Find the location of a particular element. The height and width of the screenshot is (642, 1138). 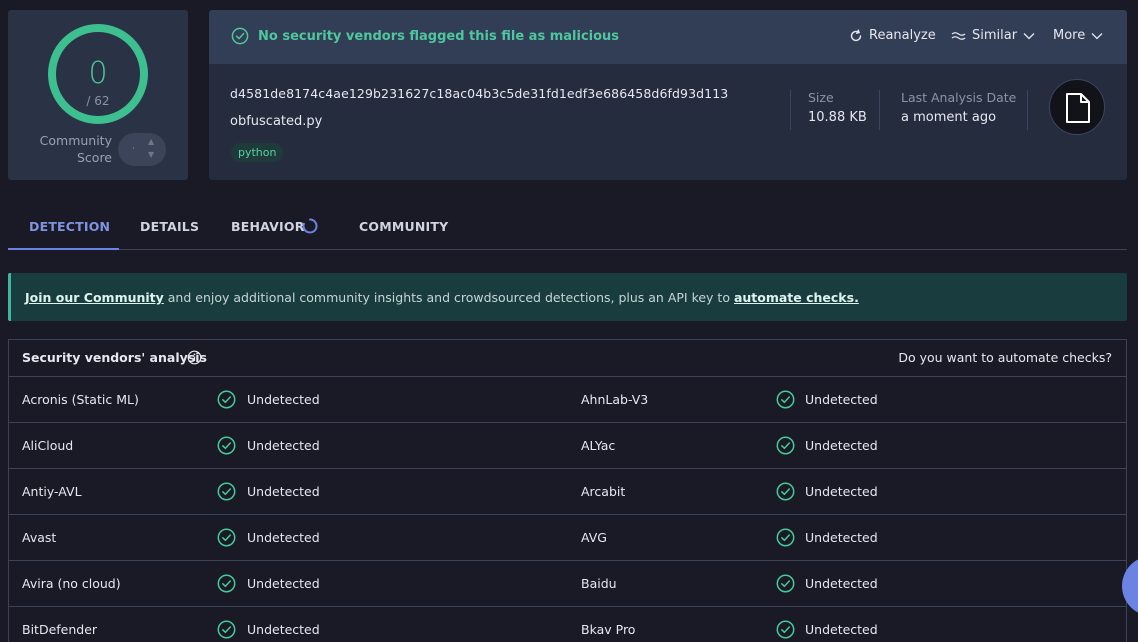

detection-score-ring: 0 / 62 is located at coordinates (98, 74).